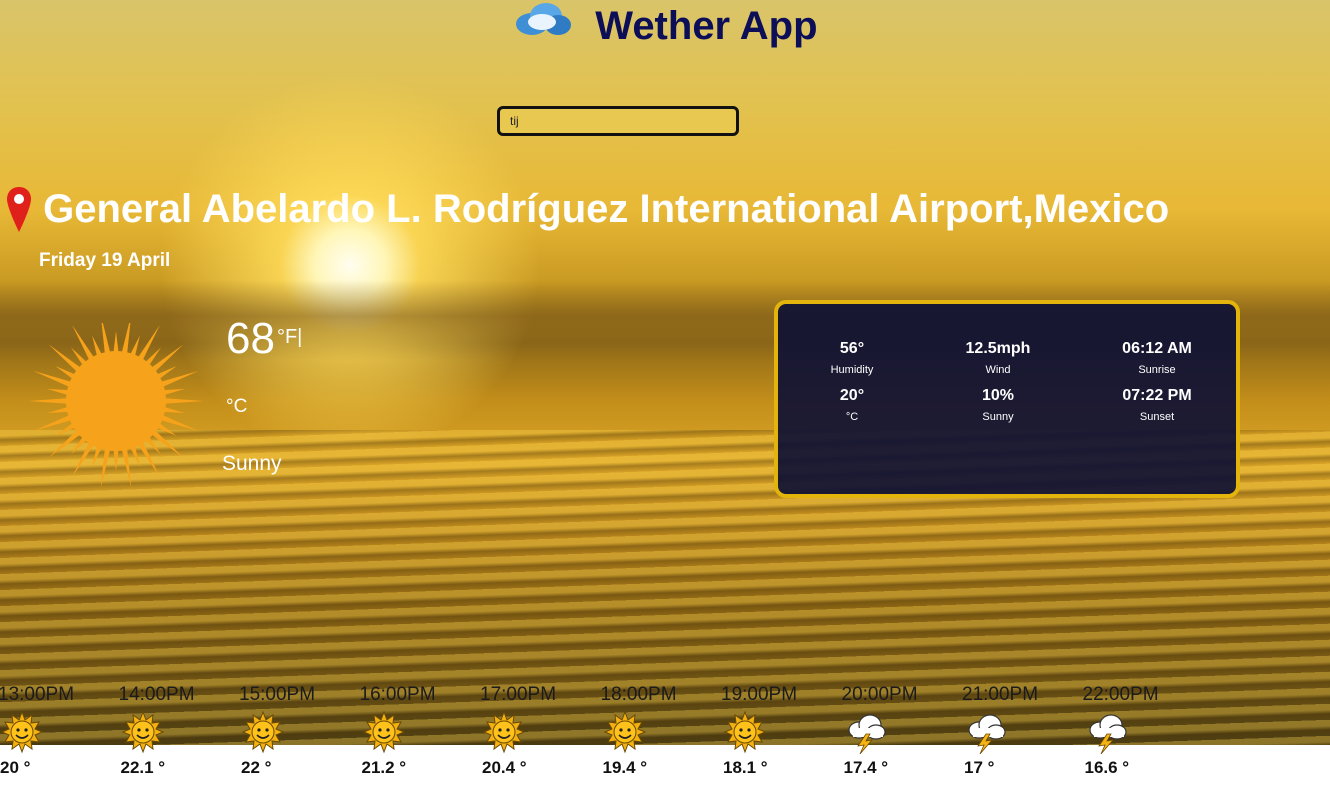 Image resolution: width=1330 pixels, height=797 pixels. What do you see at coordinates (105, 260) in the screenshot?
I see `current-date: Friday 19 April` at bounding box center [105, 260].